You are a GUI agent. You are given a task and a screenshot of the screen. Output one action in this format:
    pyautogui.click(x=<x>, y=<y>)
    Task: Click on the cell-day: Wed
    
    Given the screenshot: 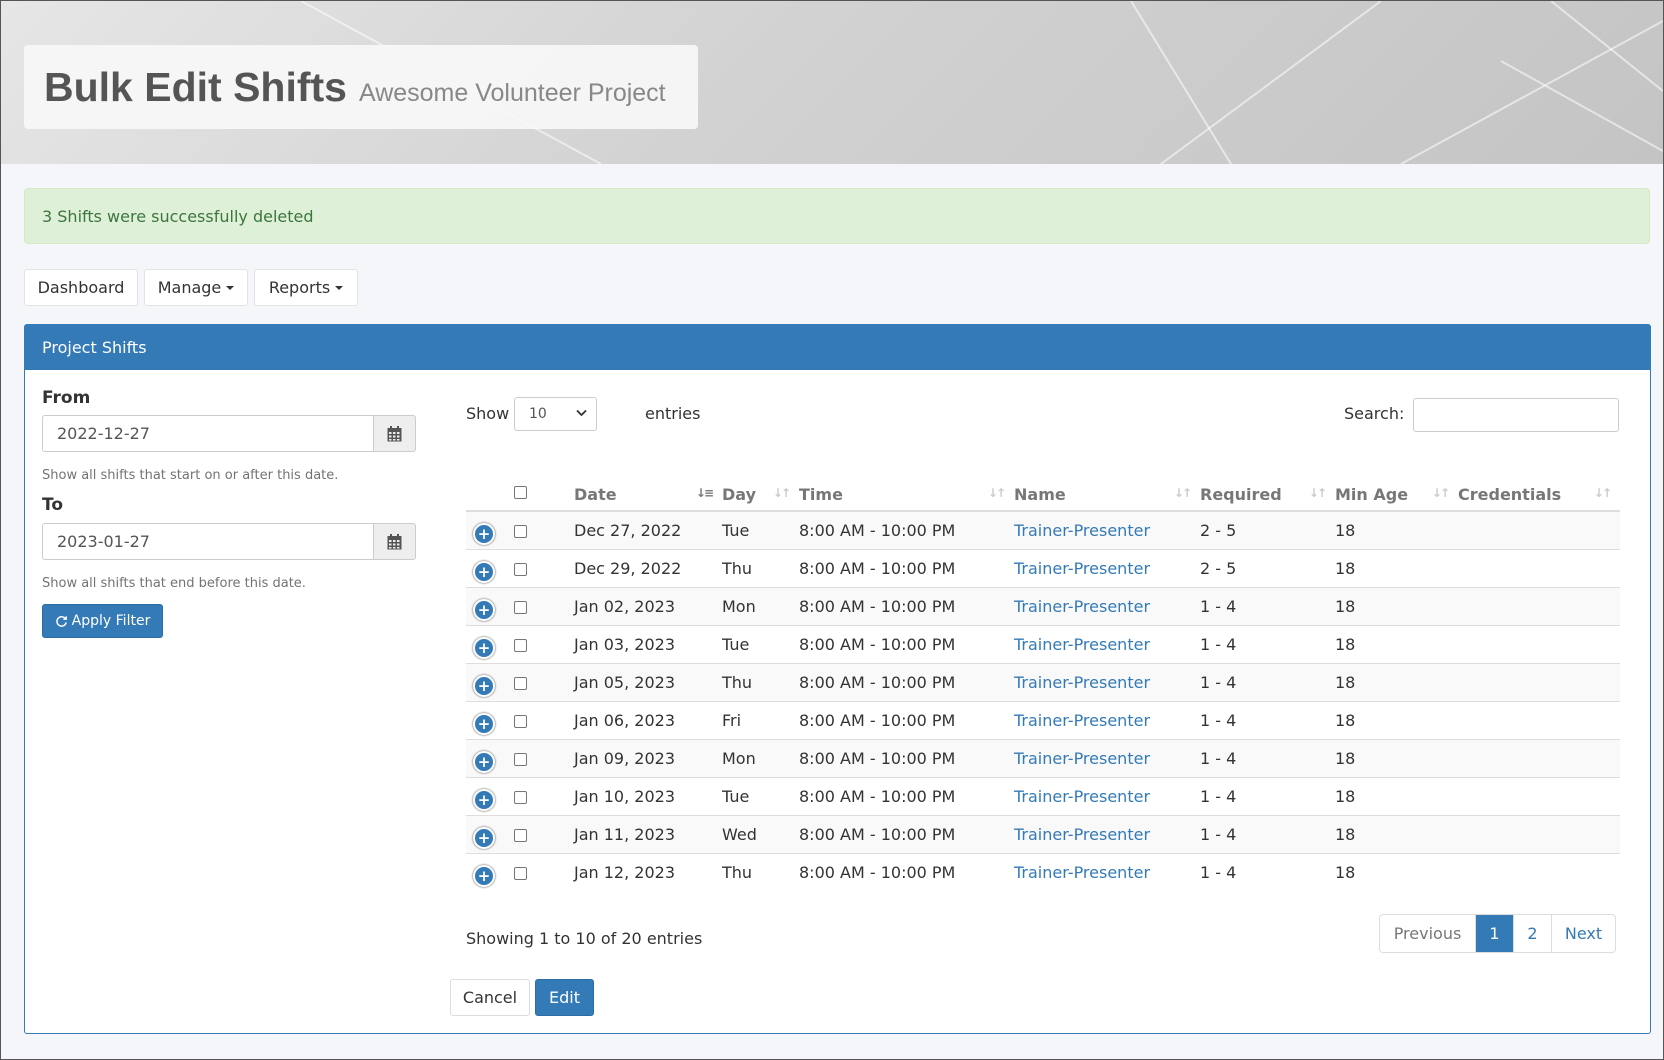 What is the action you would take?
    pyautogui.click(x=760, y=834)
    